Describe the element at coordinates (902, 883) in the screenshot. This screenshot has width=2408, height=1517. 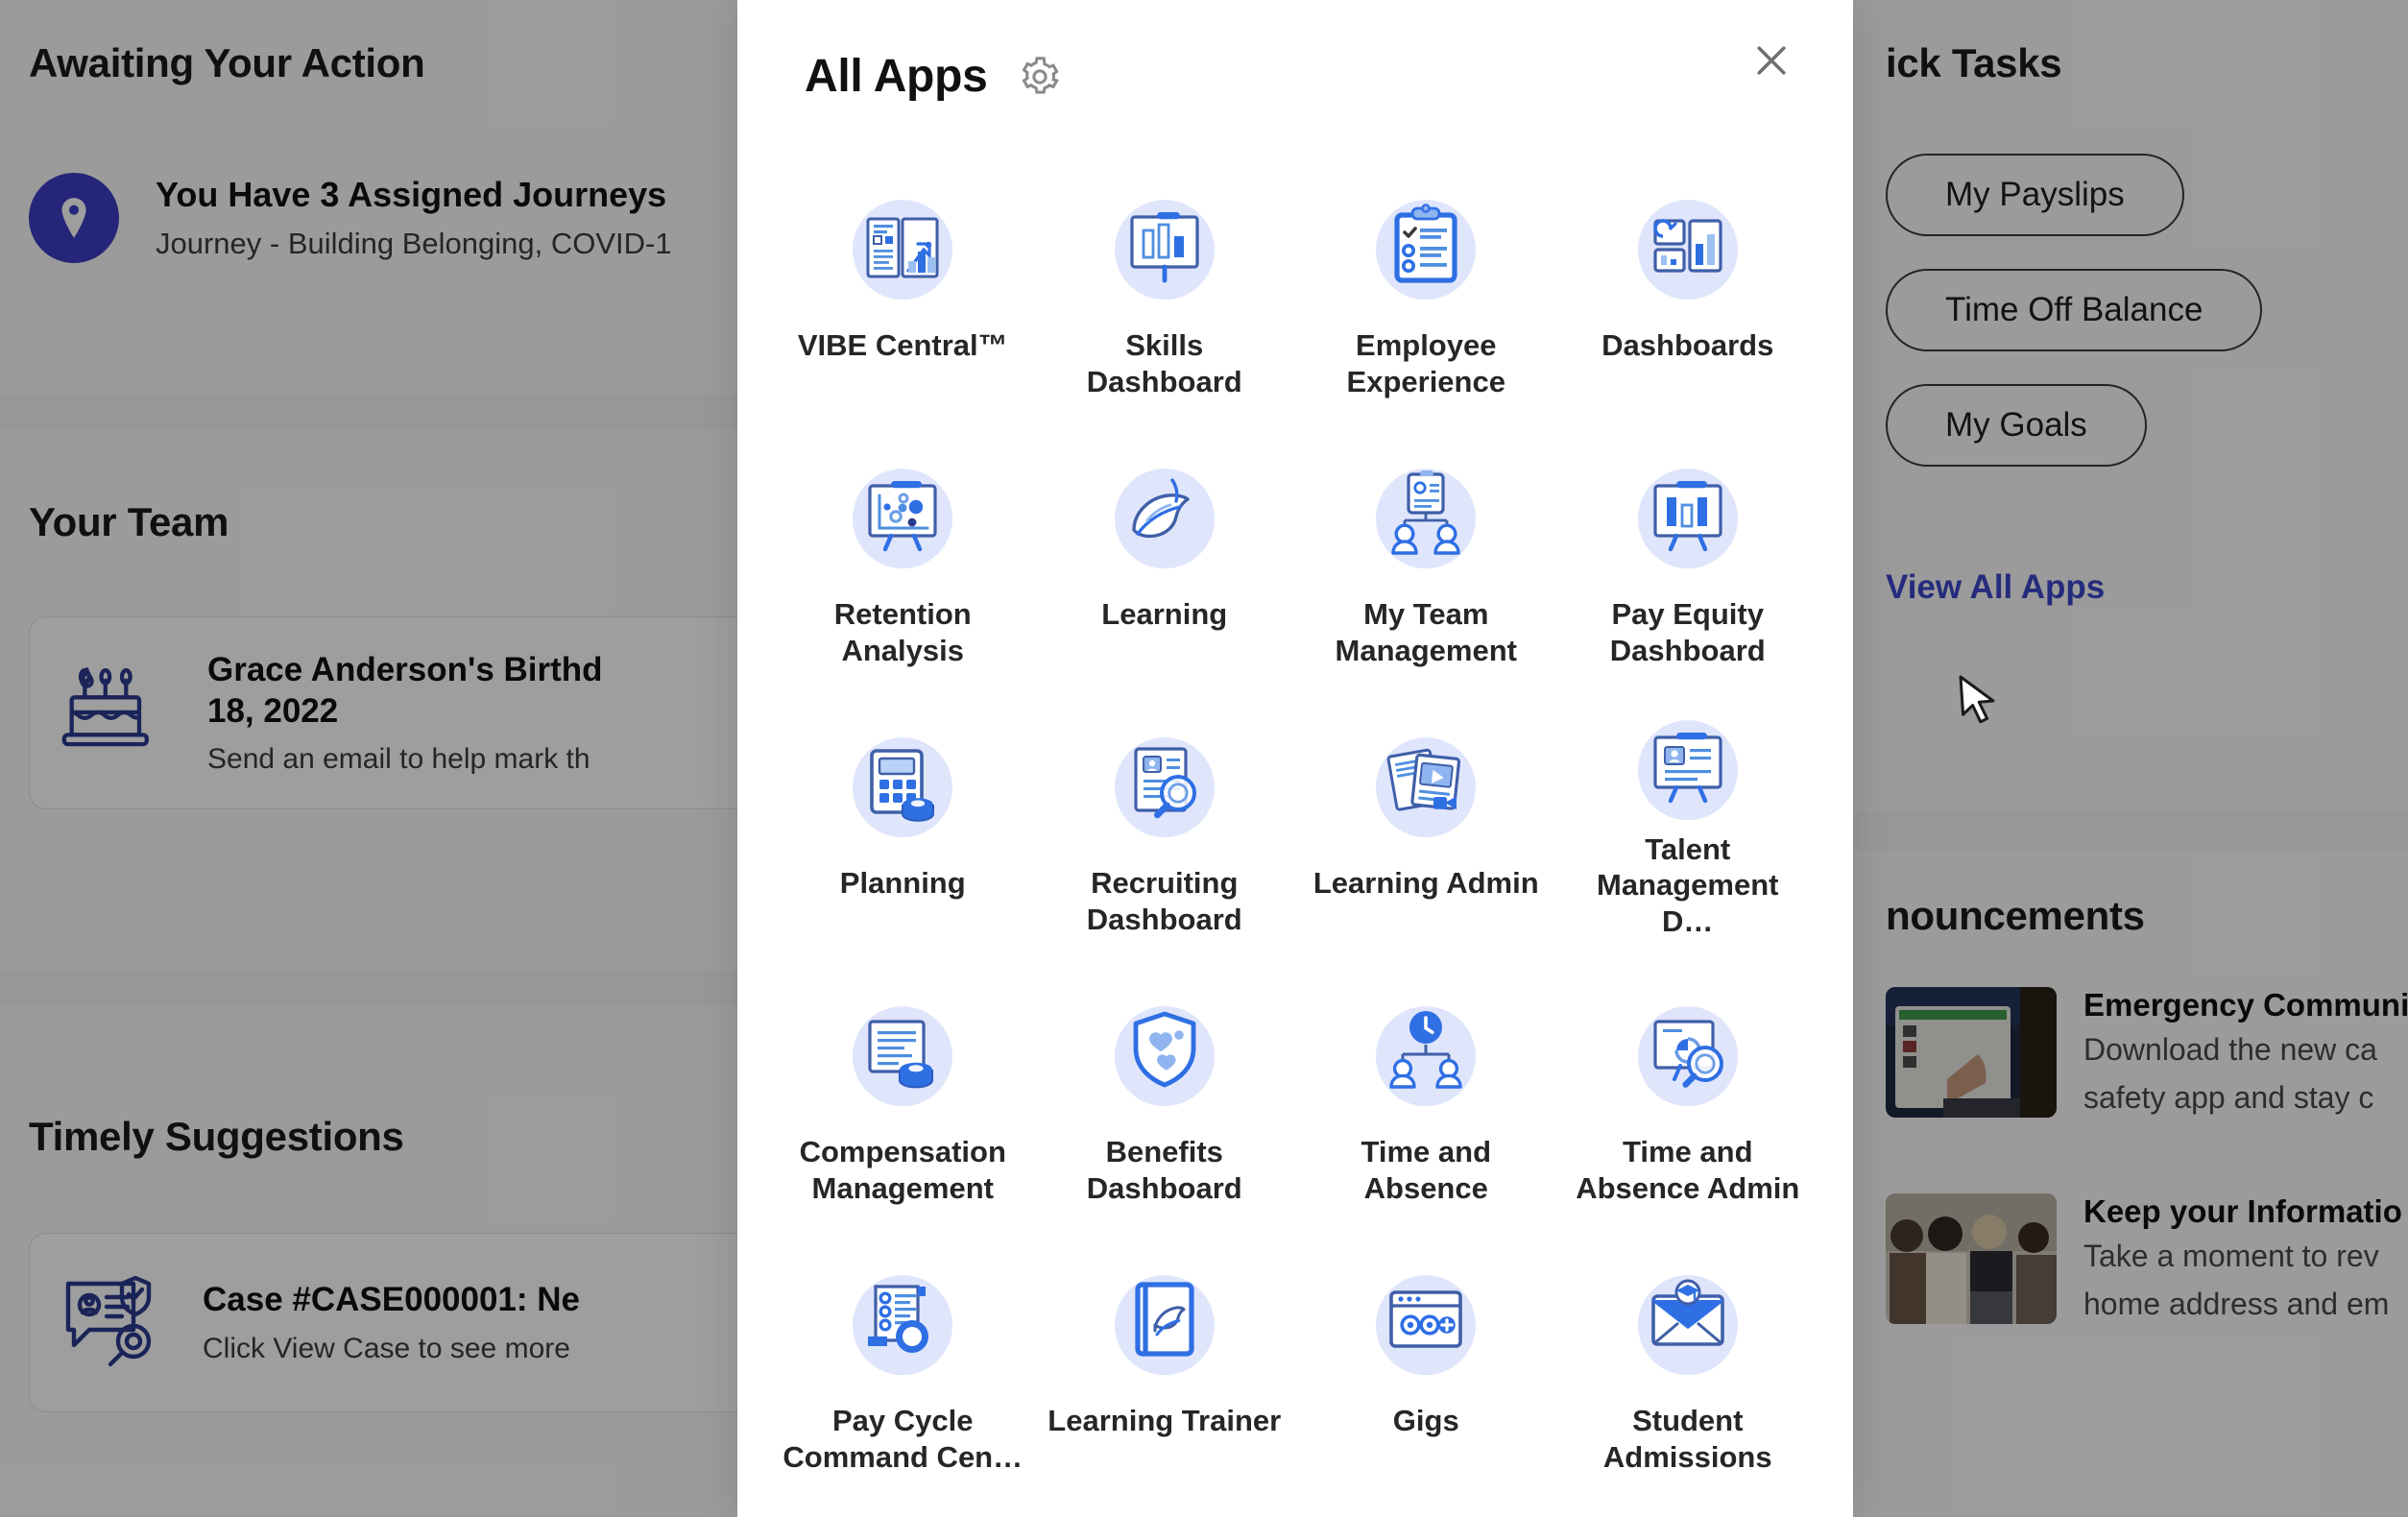
I see `app-label: Planning` at that location.